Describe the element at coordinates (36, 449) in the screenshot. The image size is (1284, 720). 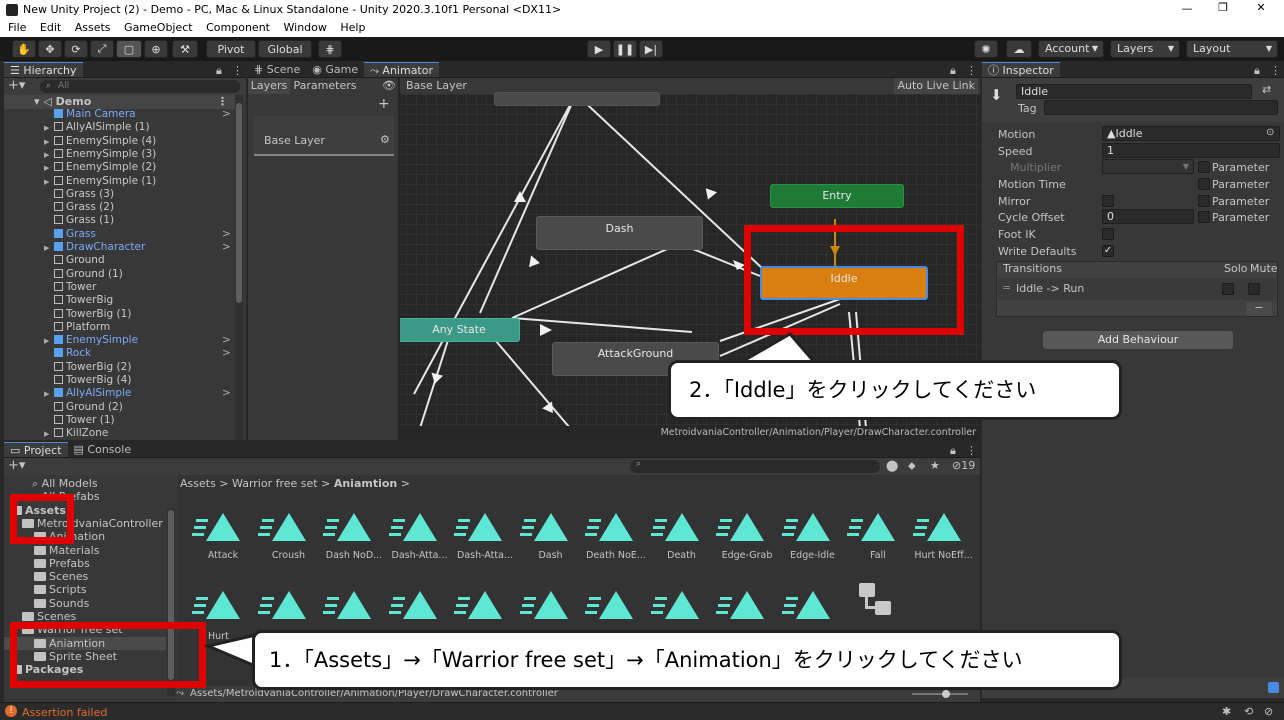
I see `tab-project: ▭ Project` at that location.